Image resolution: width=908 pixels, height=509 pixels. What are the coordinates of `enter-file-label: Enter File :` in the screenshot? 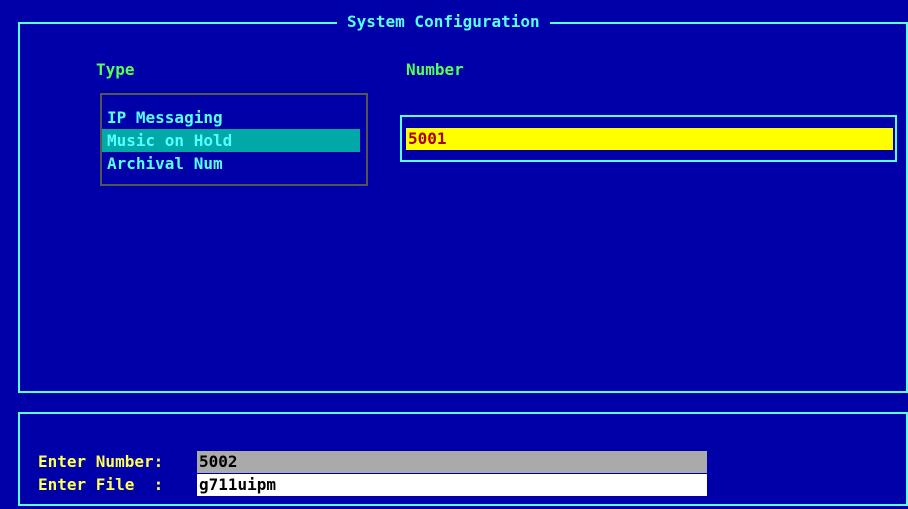 It's located at (101, 484).